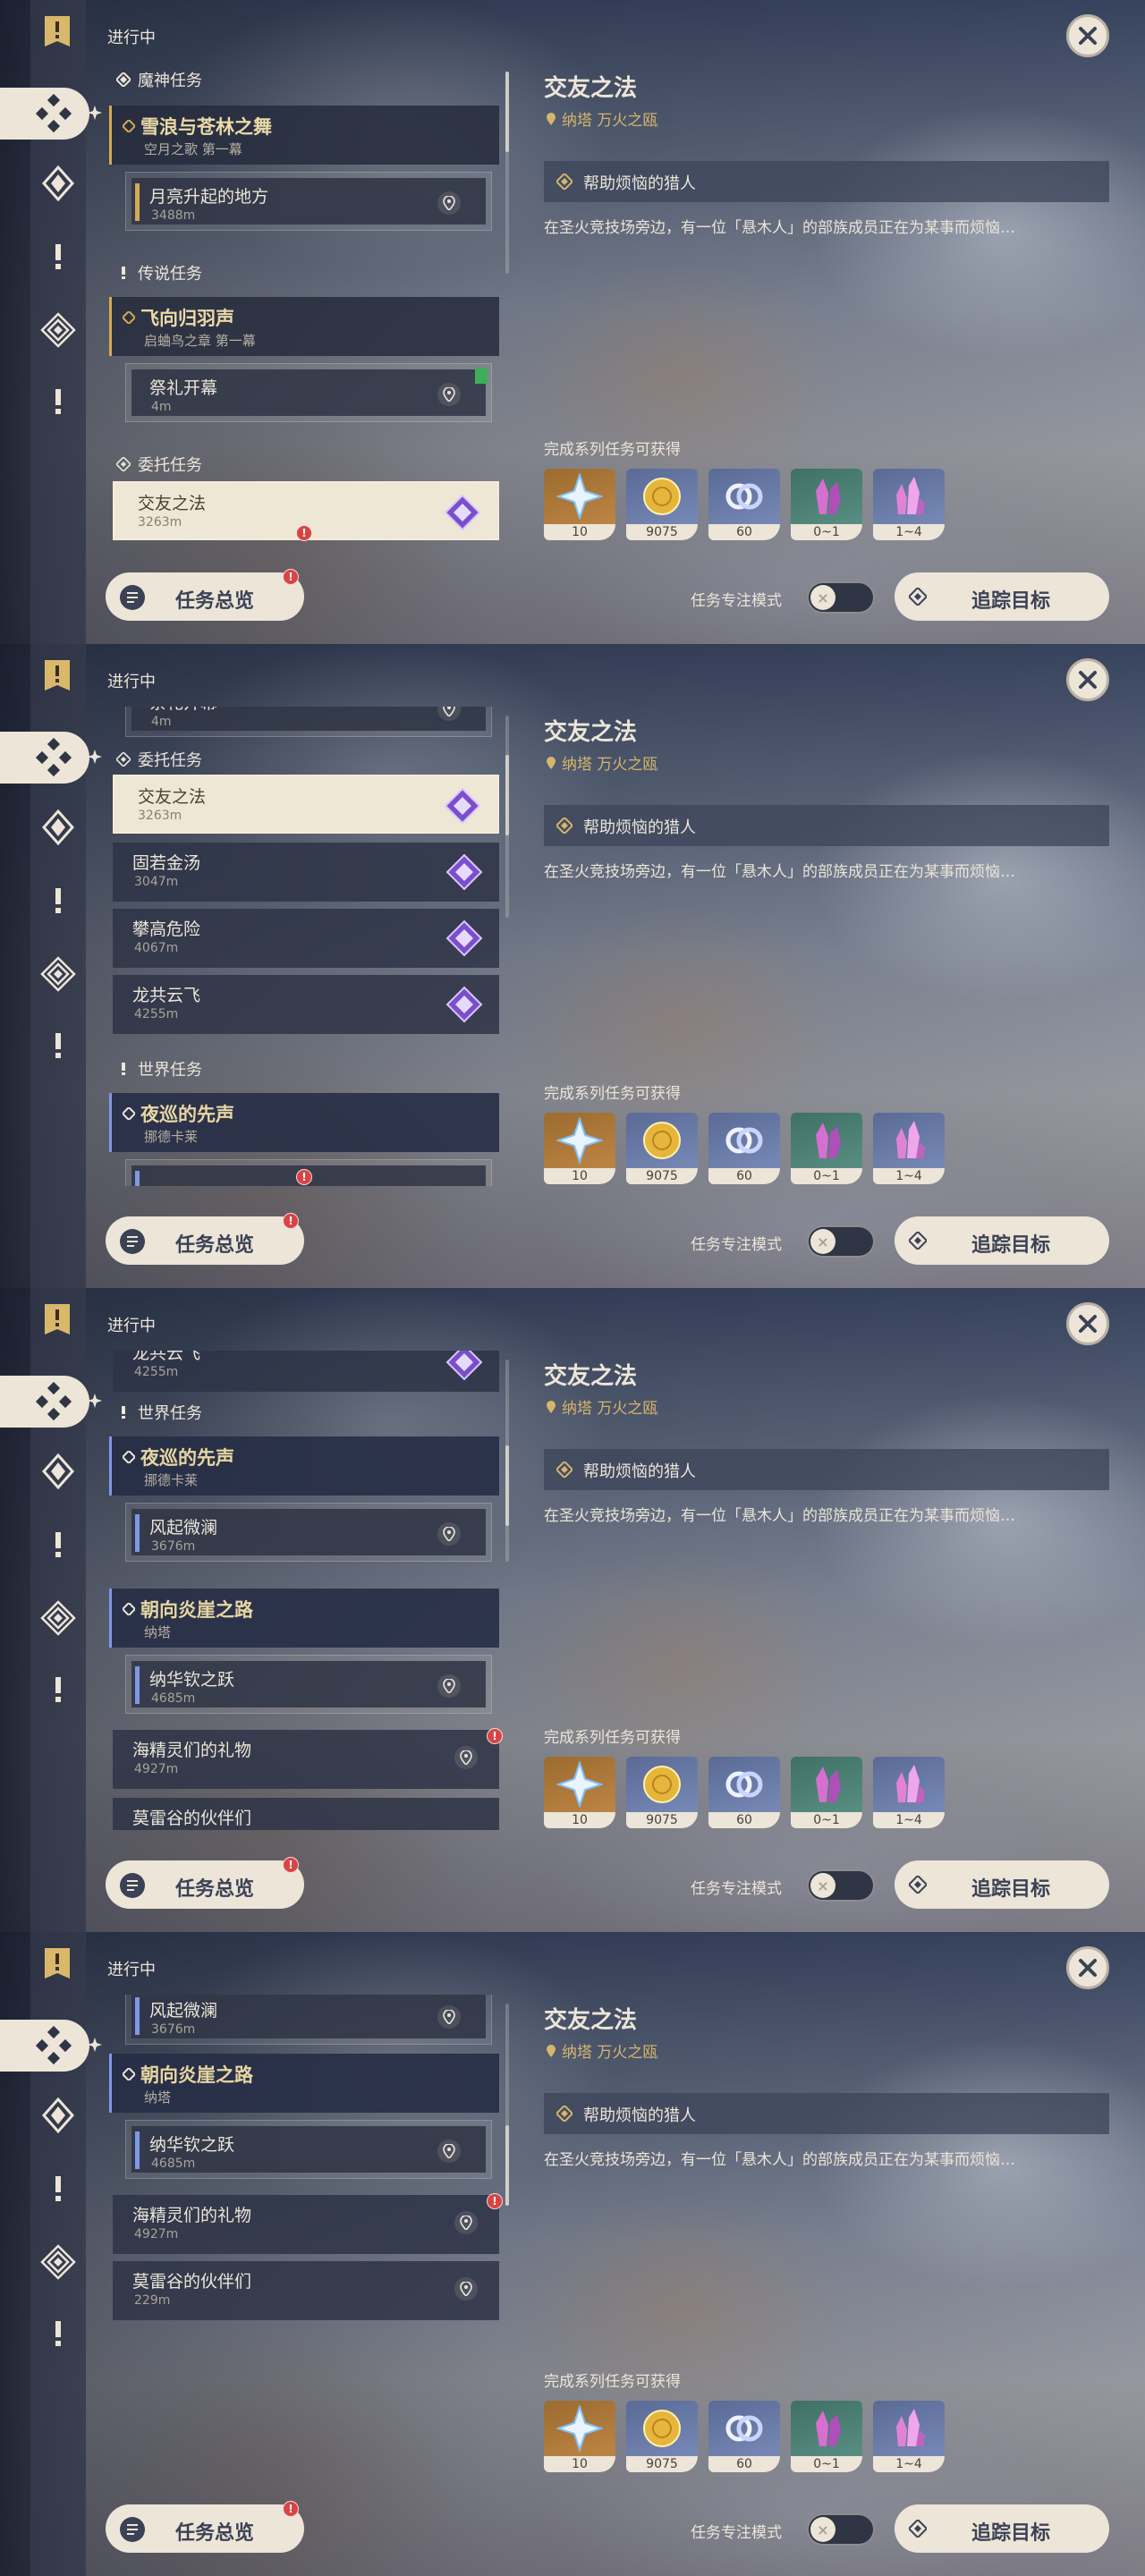 Image resolution: width=1145 pixels, height=2576 pixels. I want to click on alert-badge: !, so click(291, 1221).